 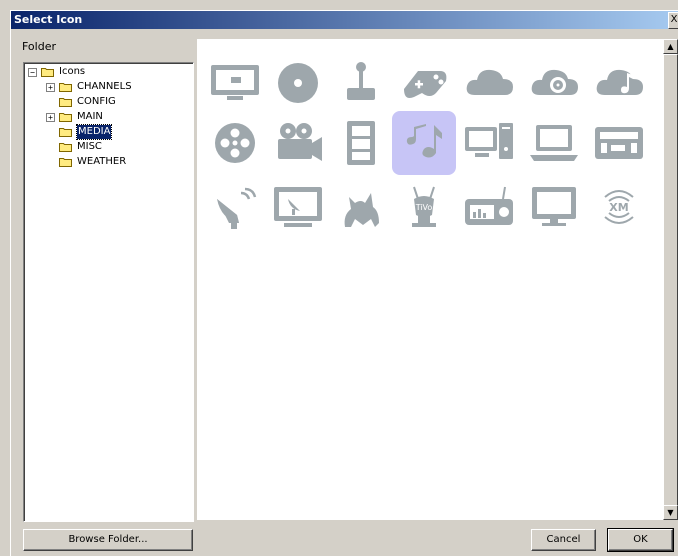 What do you see at coordinates (108, 147) in the screenshot?
I see `tree-item-misc: MISC` at bounding box center [108, 147].